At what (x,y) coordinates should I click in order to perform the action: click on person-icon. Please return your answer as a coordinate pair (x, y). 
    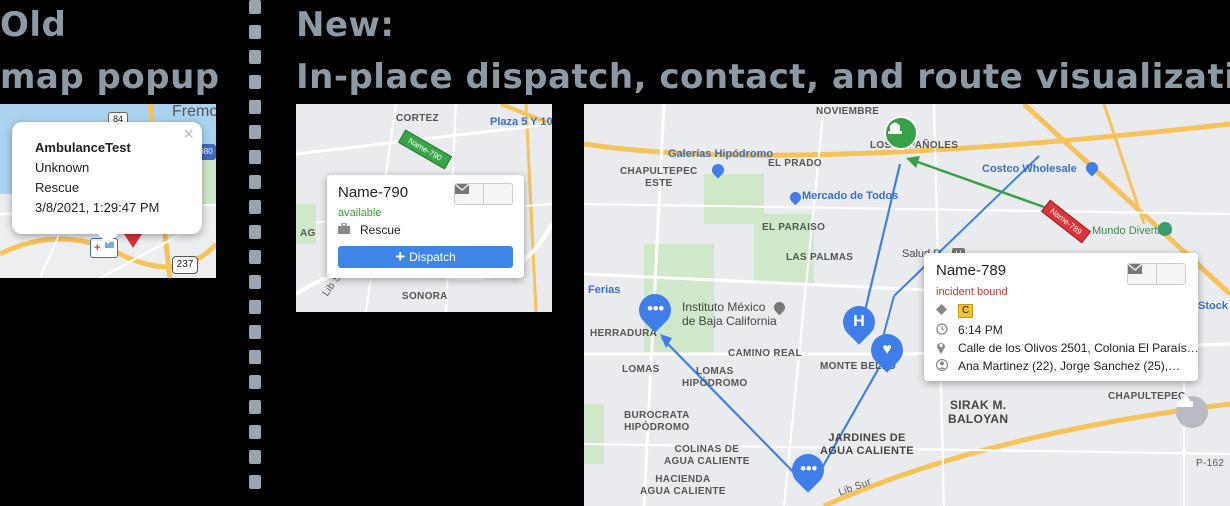
    Looking at the image, I should click on (943, 366).